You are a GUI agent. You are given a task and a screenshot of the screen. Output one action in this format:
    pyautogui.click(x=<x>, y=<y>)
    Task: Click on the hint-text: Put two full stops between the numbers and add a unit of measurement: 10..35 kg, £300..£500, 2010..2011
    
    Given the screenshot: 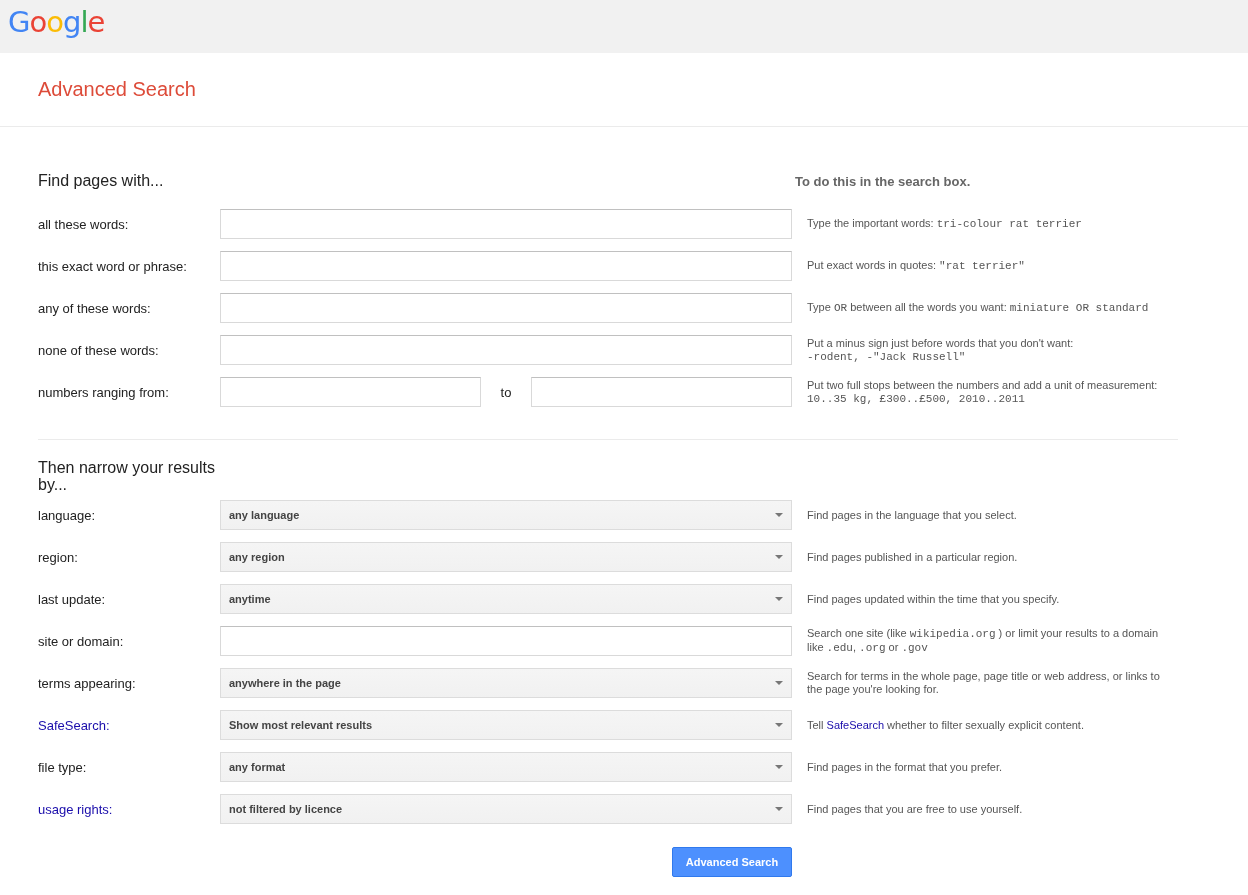 What is the action you would take?
    pyautogui.click(x=982, y=392)
    